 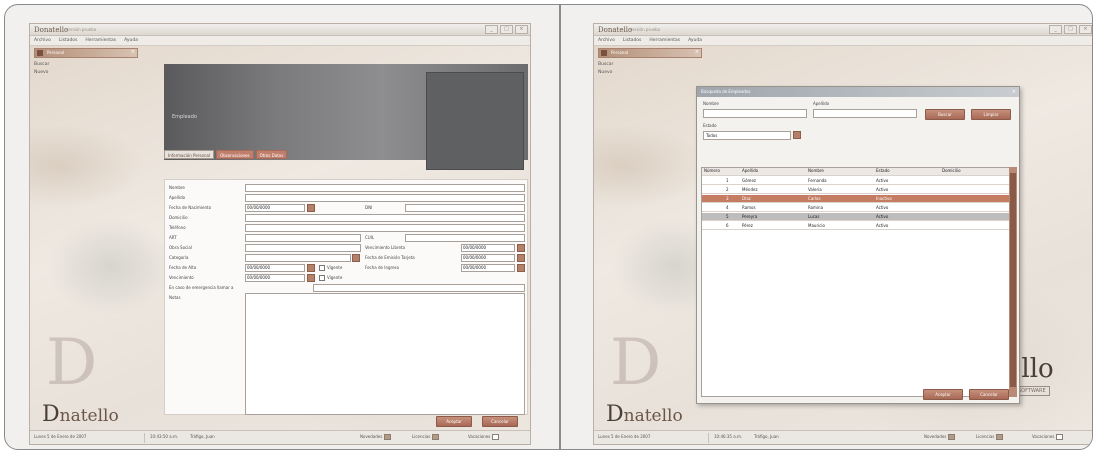 I want to click on tab-otros-datos: Otros Datos, so click(x=271, y=154).